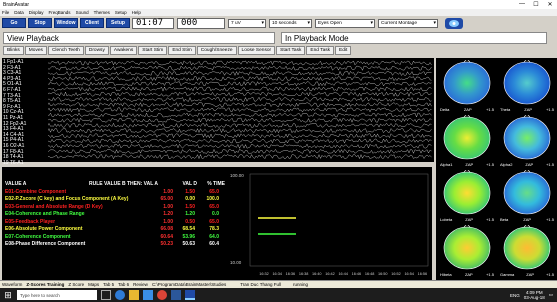 The height and width of the screenshot is (302, 557). I want to click on topo-map-theta: Theta ZAP +1.5, so click(527, 85).